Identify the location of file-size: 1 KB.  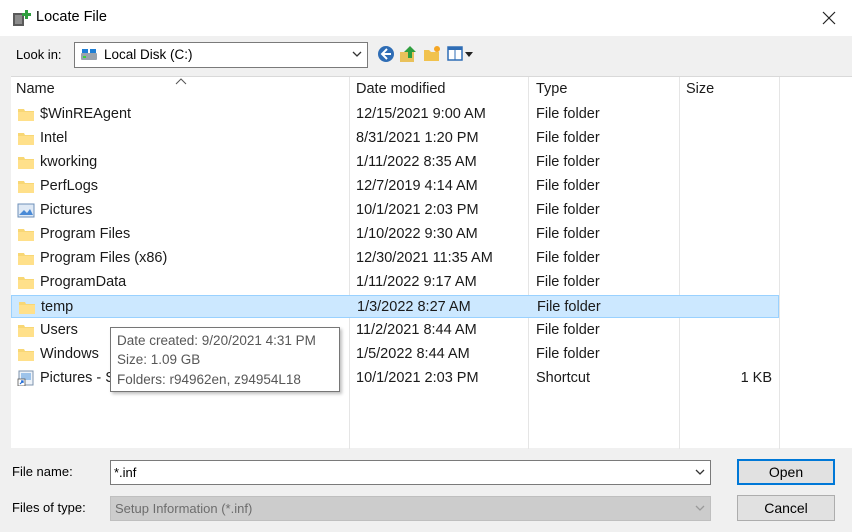
(756, 378).